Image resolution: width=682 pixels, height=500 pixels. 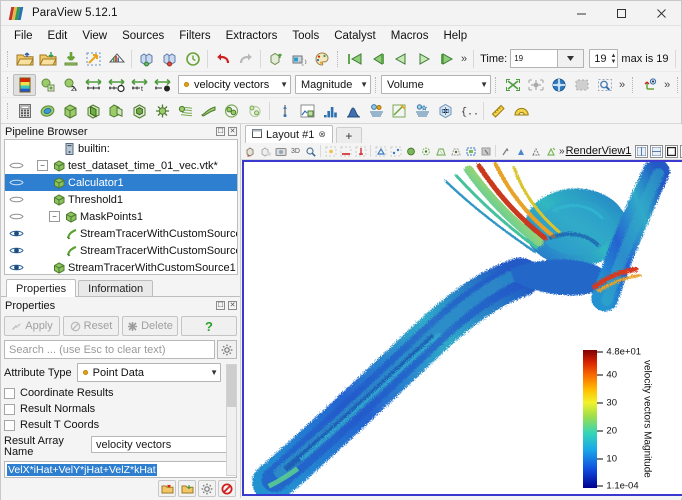 I want to click on pipeline-close-button: ✕, so click(x=232, y=131).